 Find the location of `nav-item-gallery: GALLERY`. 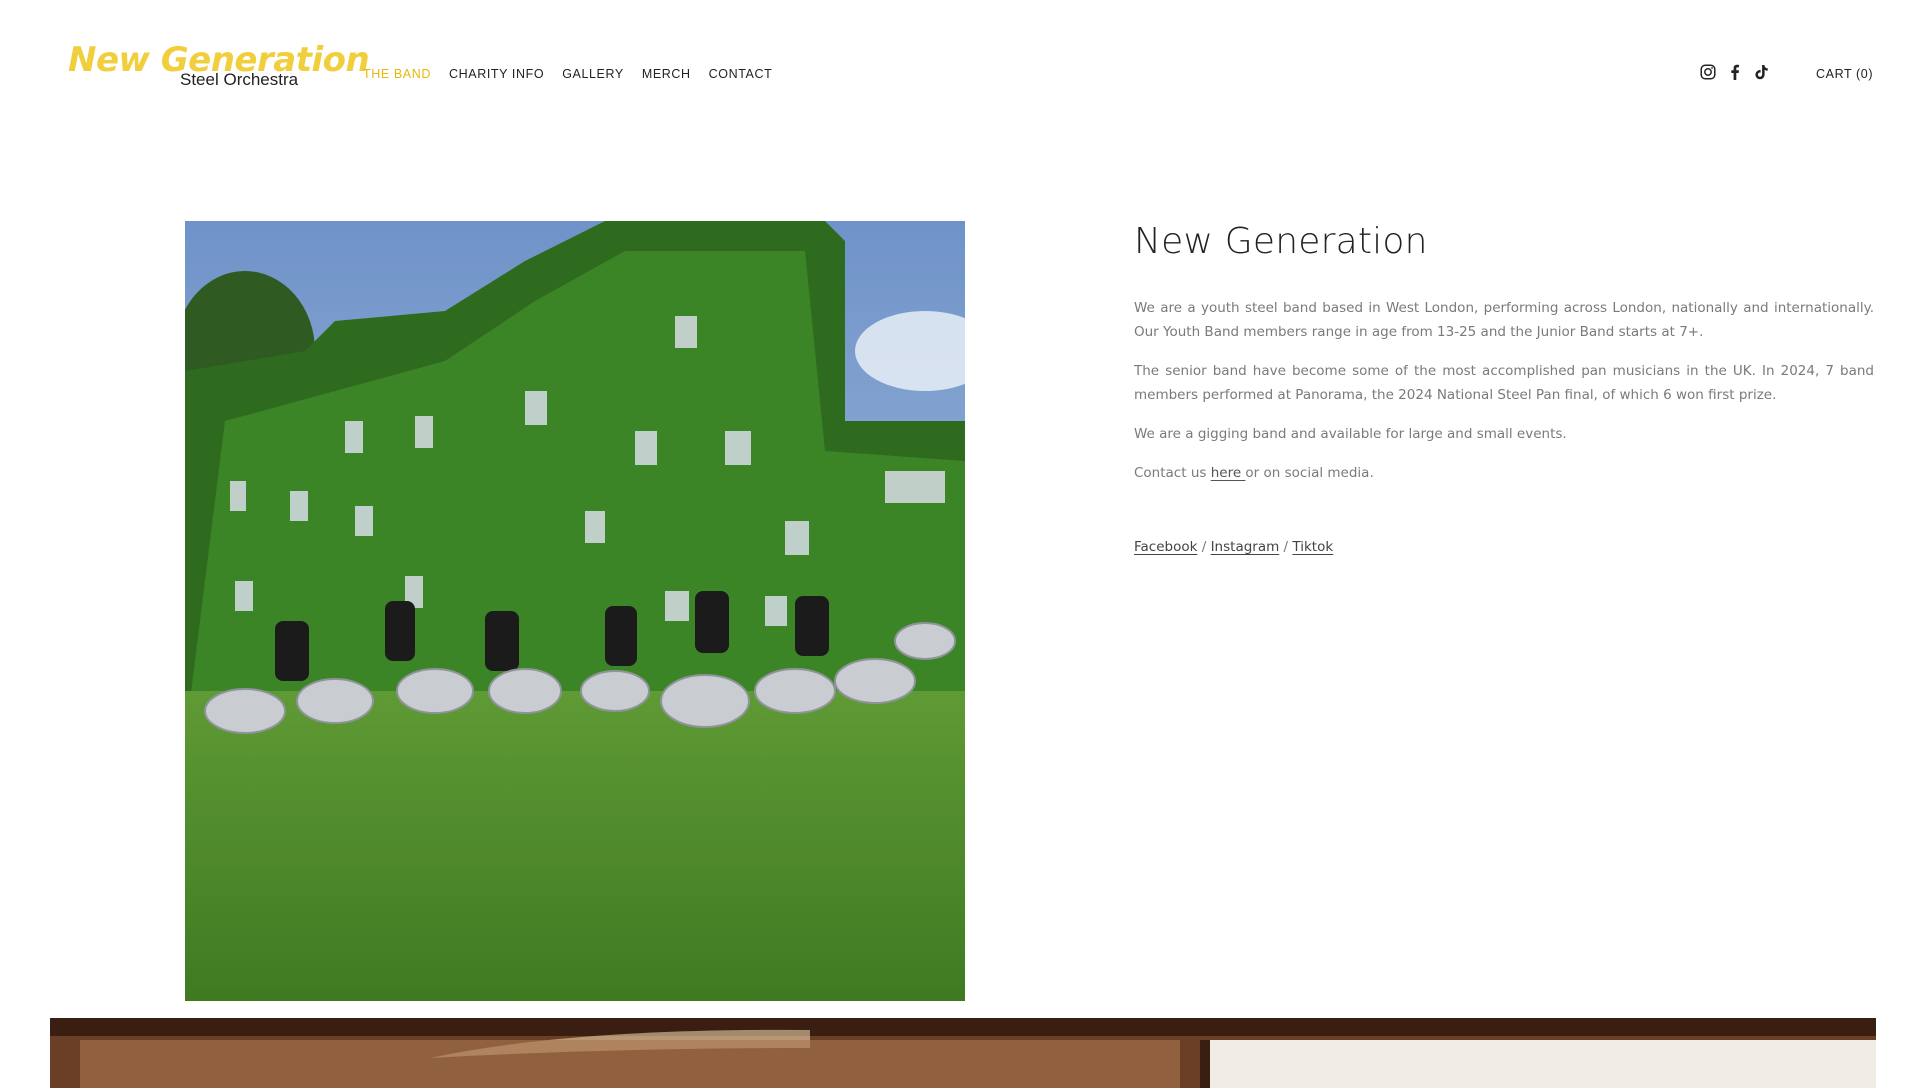

nav-item-gallery: GALLERY is located at coordinates (593, 74).